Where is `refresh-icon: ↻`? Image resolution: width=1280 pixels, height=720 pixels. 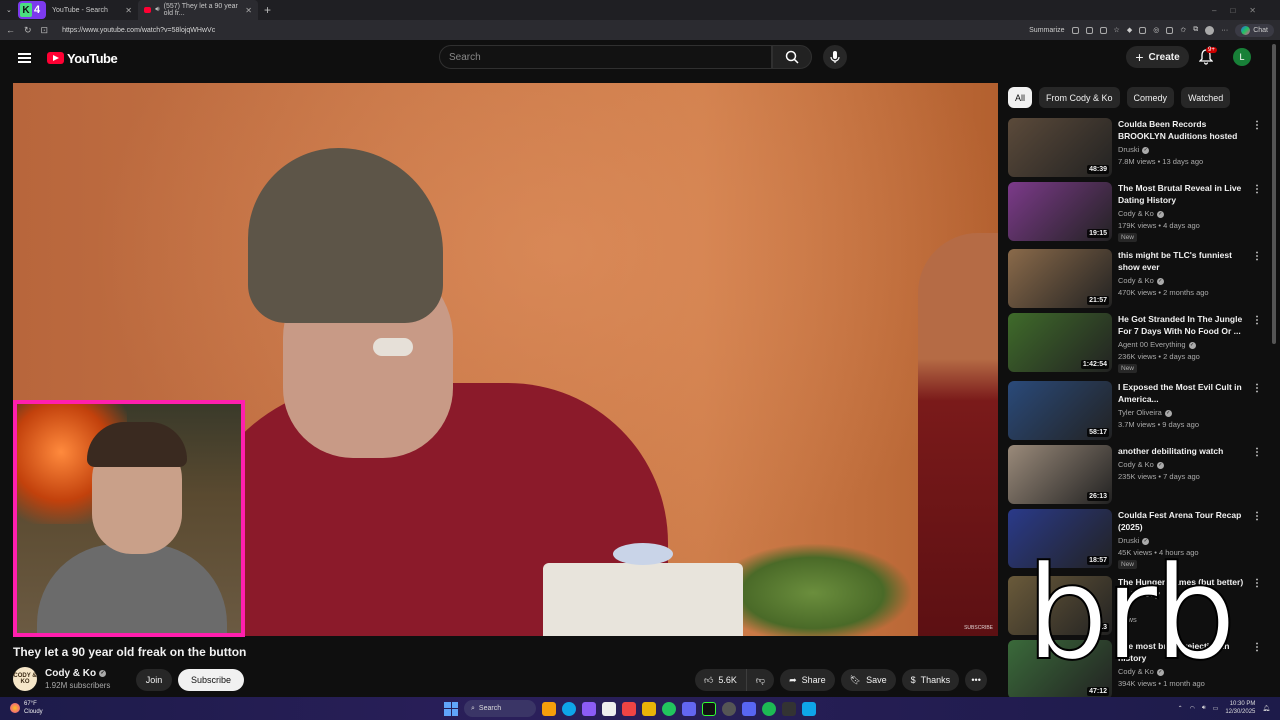 refresh-icon: ↻ is located at coordinates (28, 30).